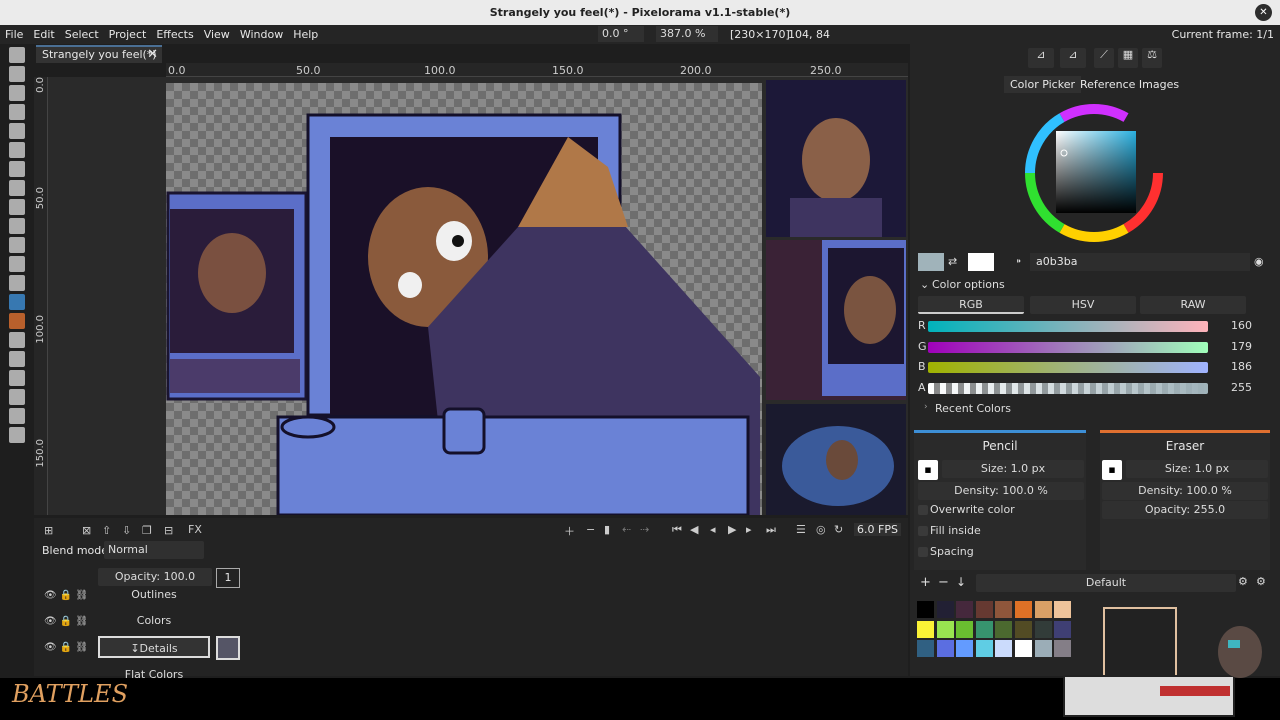  Describe the element at coordinates (1104, 58) in the screenshot. I see `pixel-perfect-icon: ⟋` at that location.